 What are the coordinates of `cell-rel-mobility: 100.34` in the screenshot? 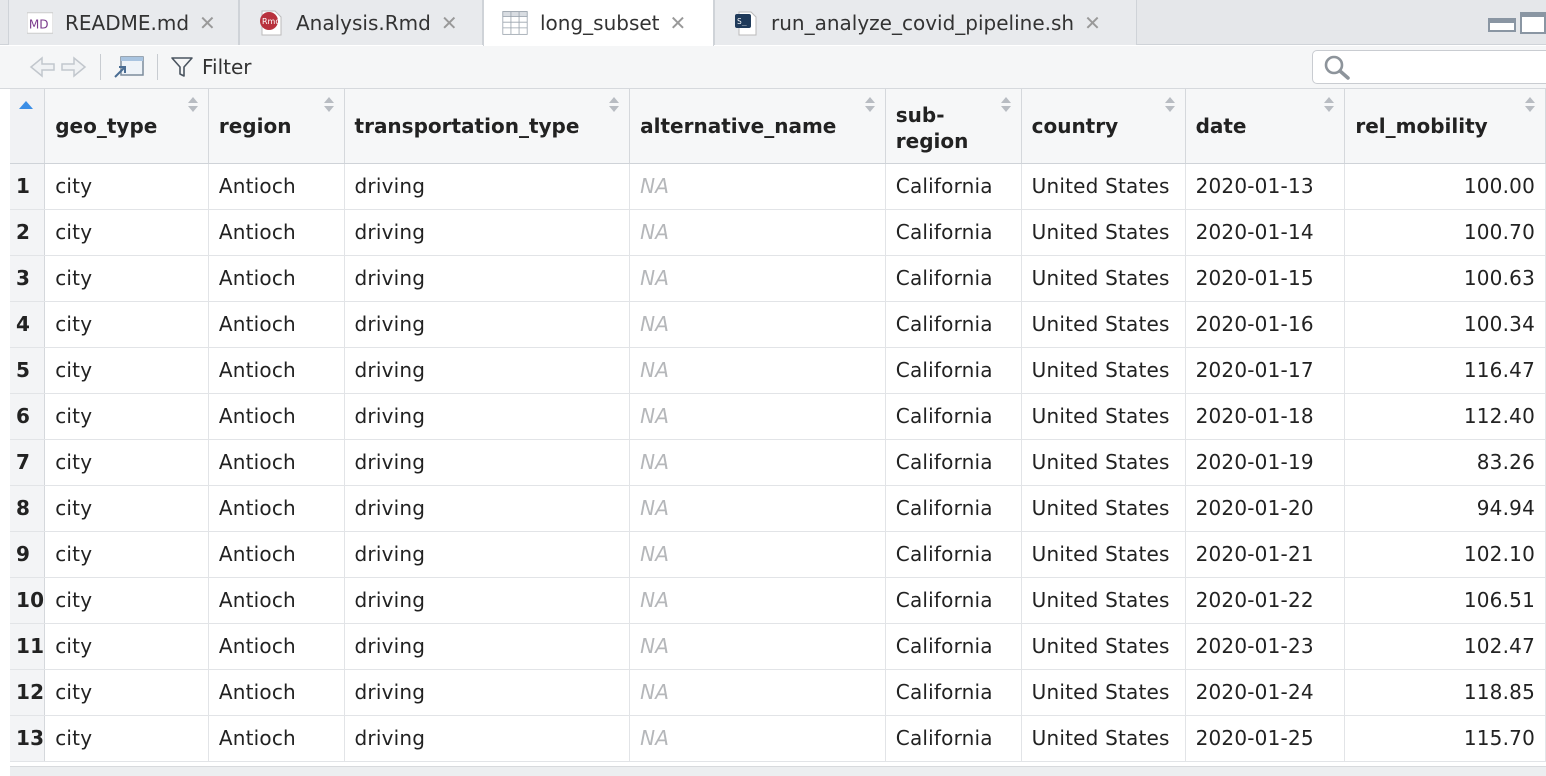 It's located at (1445, 324).